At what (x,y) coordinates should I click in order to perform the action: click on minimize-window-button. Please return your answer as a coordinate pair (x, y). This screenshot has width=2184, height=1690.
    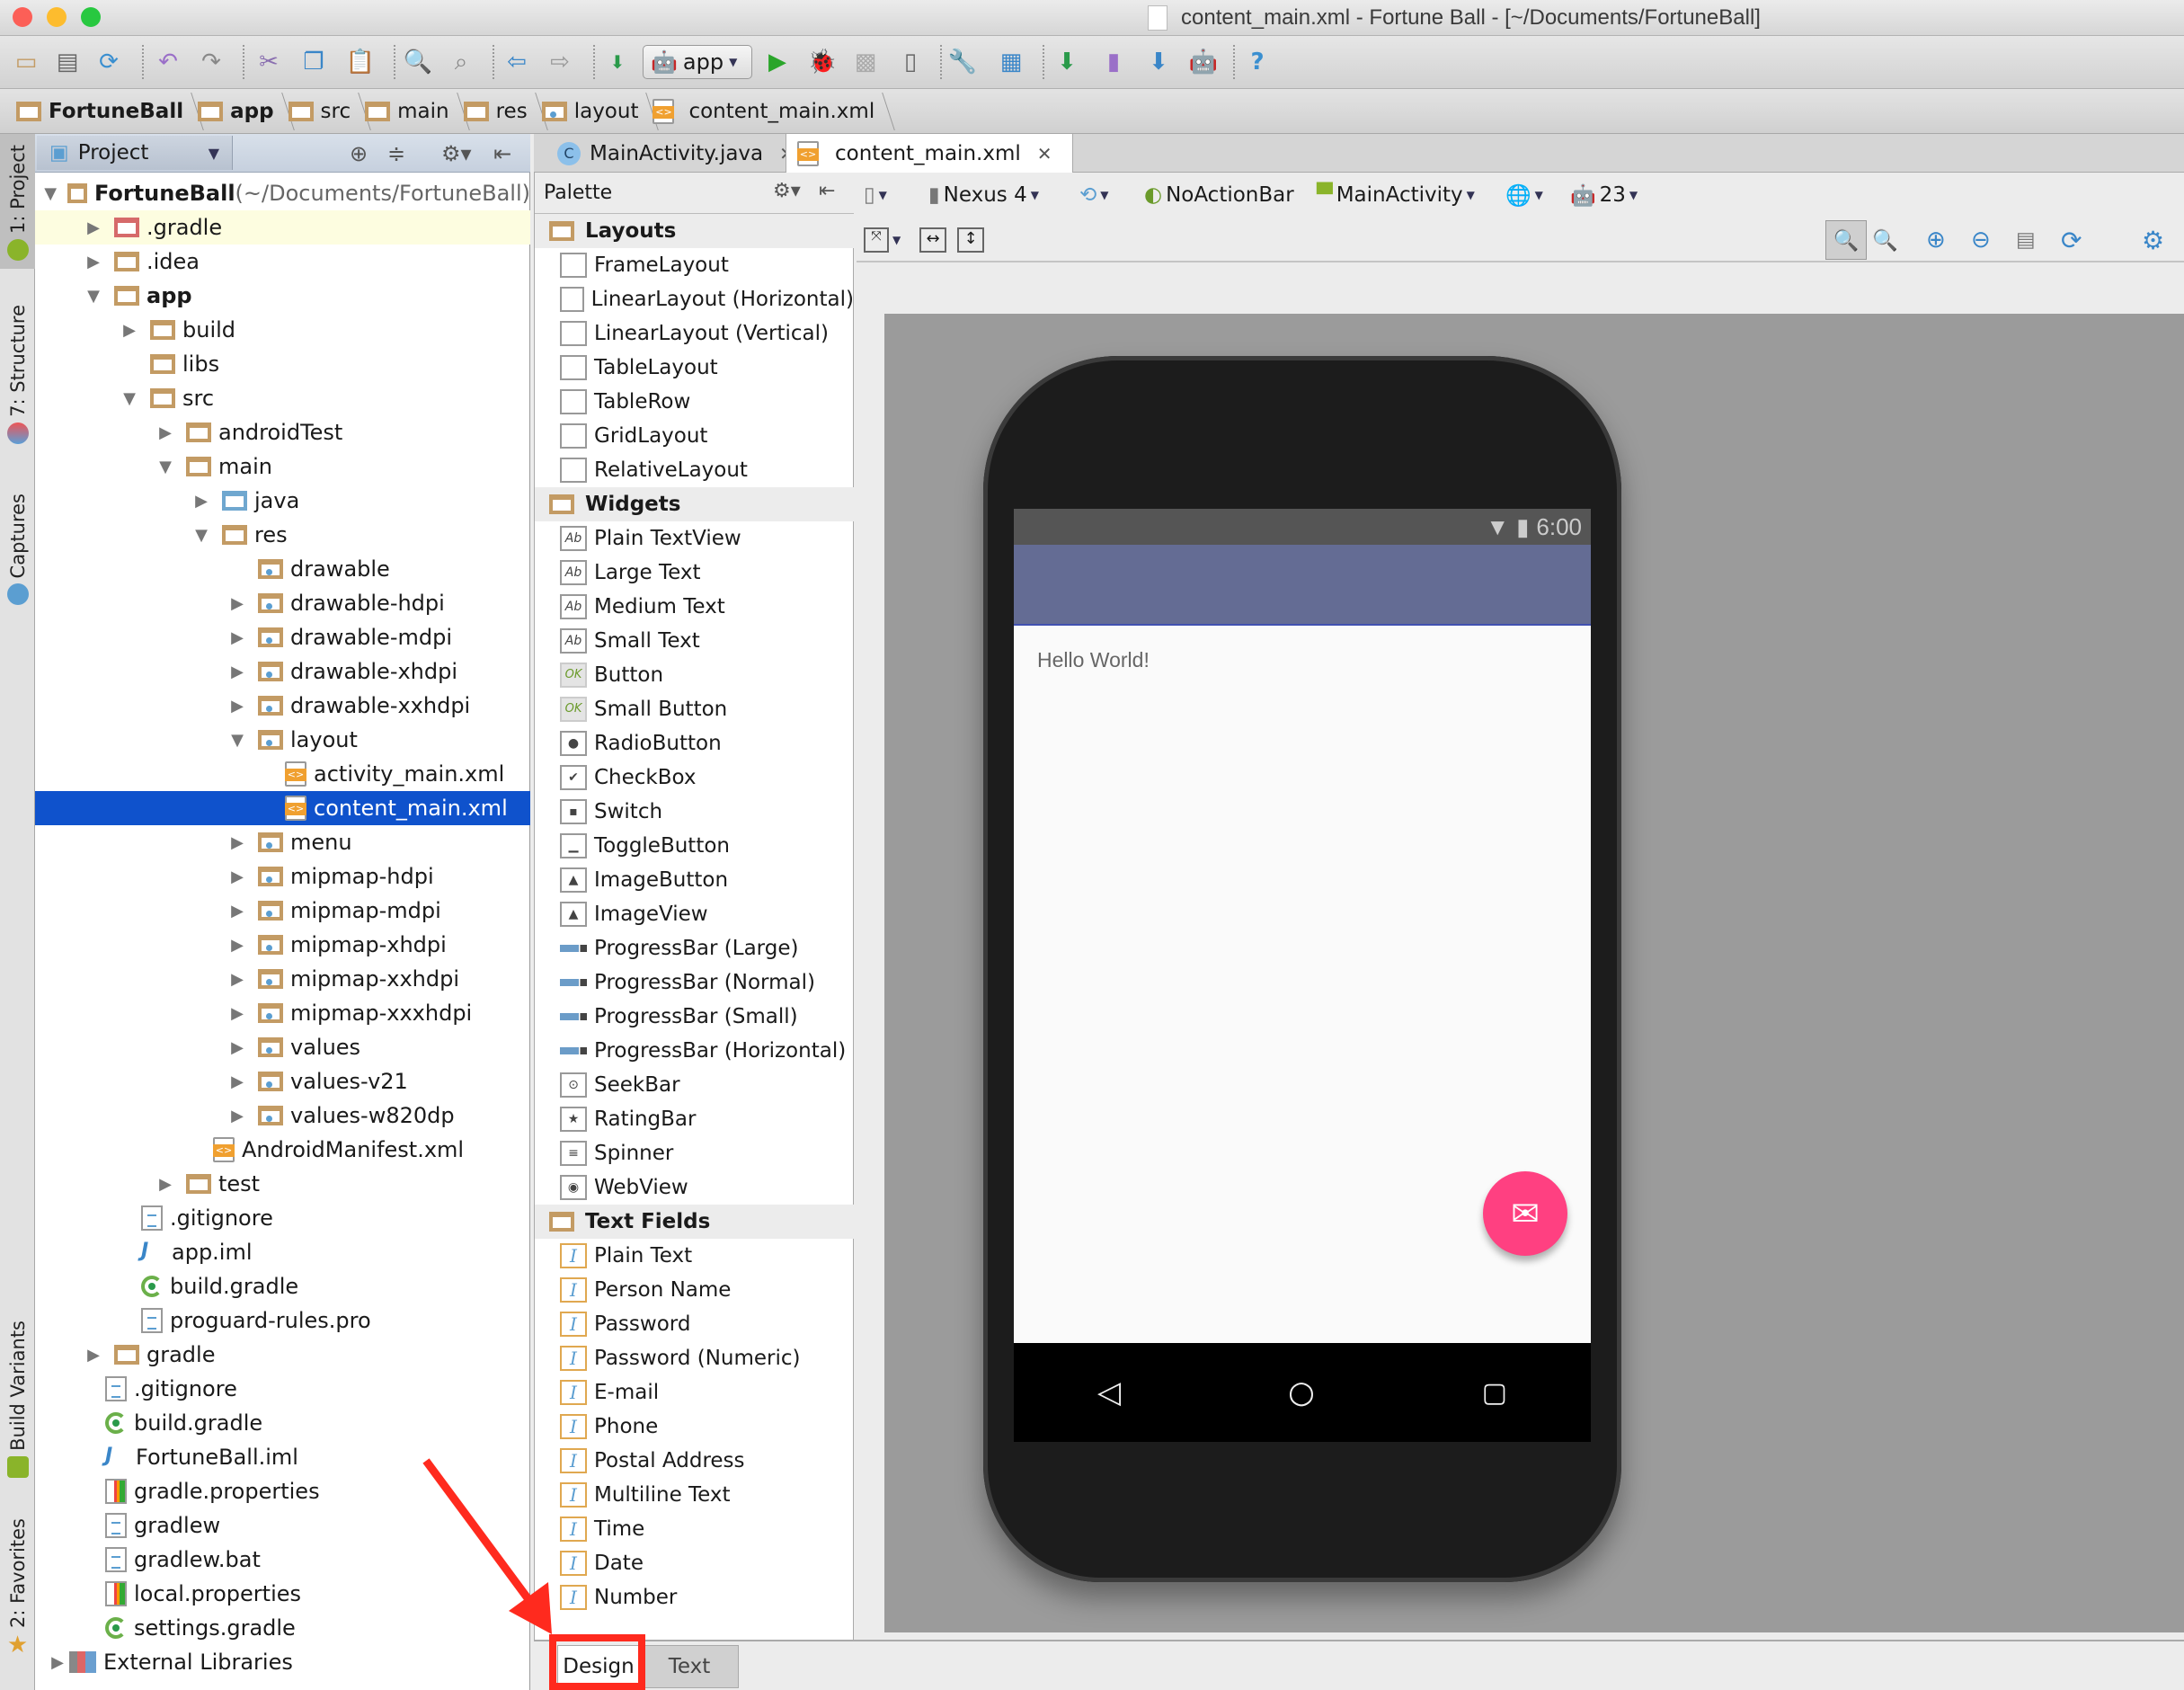
    Looking at the image, I should click on (57, 17).